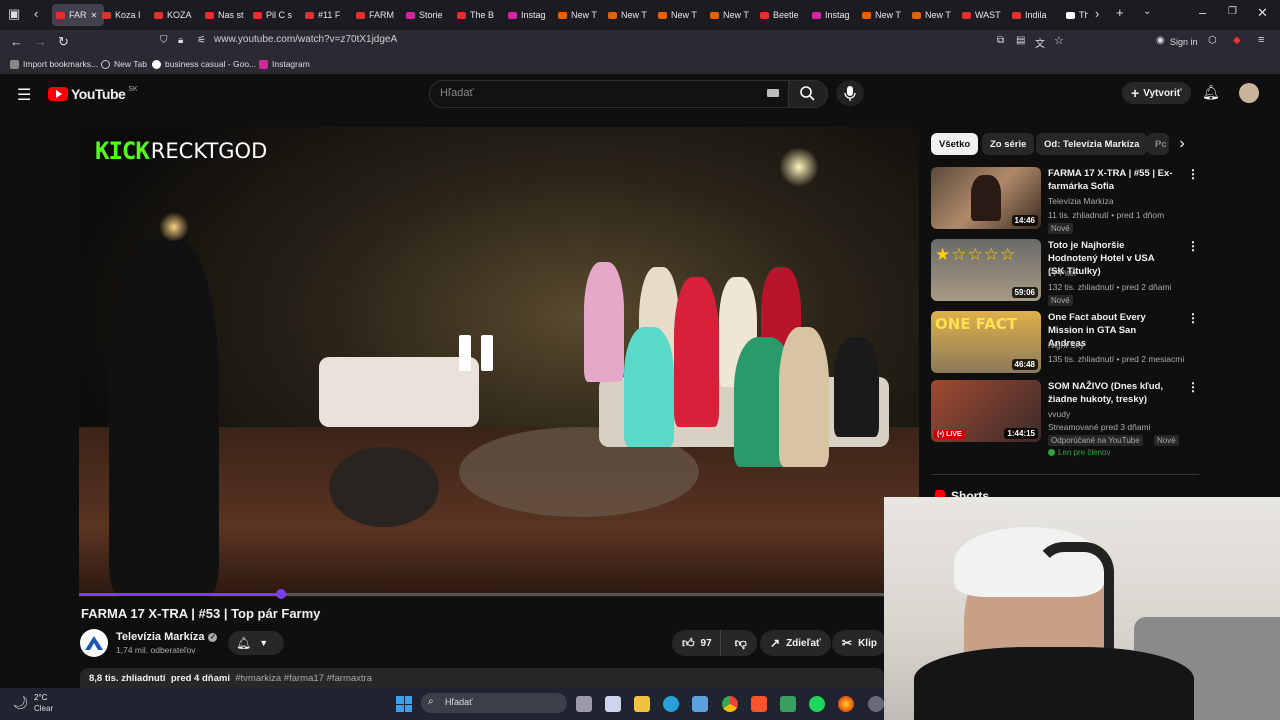 This screenshot has height=720, width=1280. Describe the element at coordinates (1182, 144) in the screenshot. I see `chevron-right-icon: ›` at that location.